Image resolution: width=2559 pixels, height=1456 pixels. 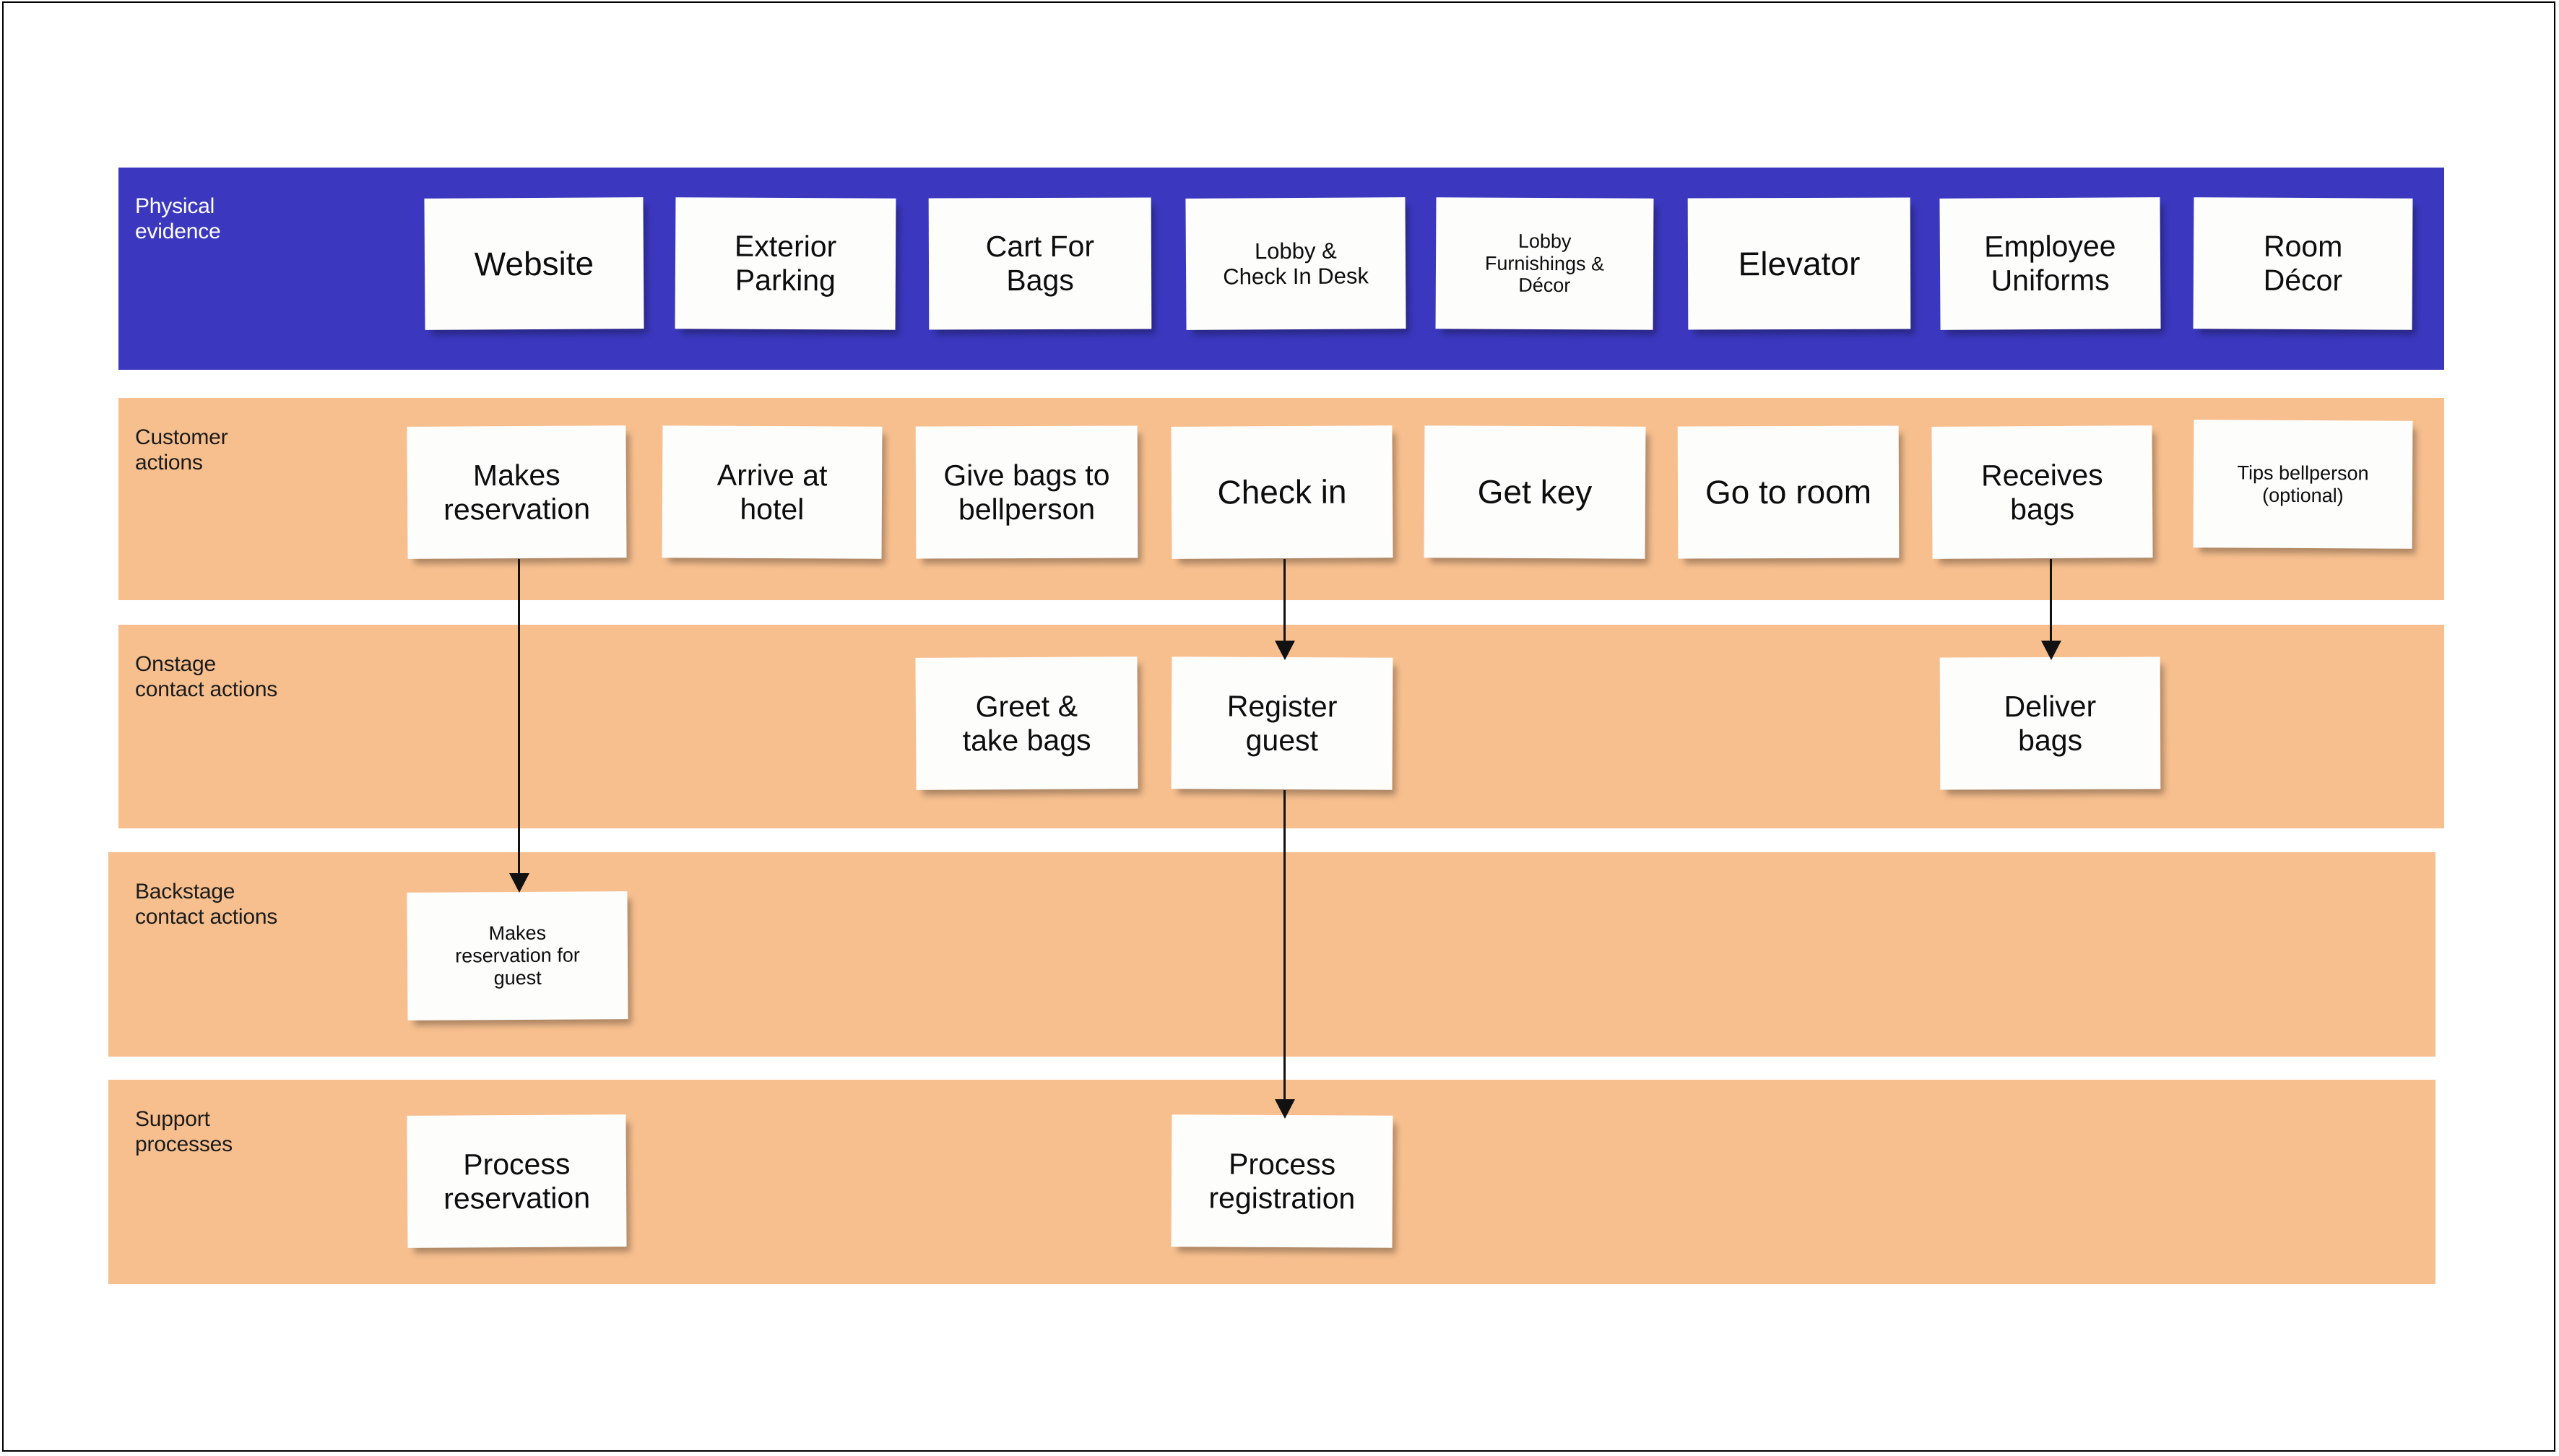 What do you see at coordinates (1027, 492) in the screenshot?
I see `card-give-bags-to-bellperson: Give bags to bellperson` at bounding box center [1027, 492].